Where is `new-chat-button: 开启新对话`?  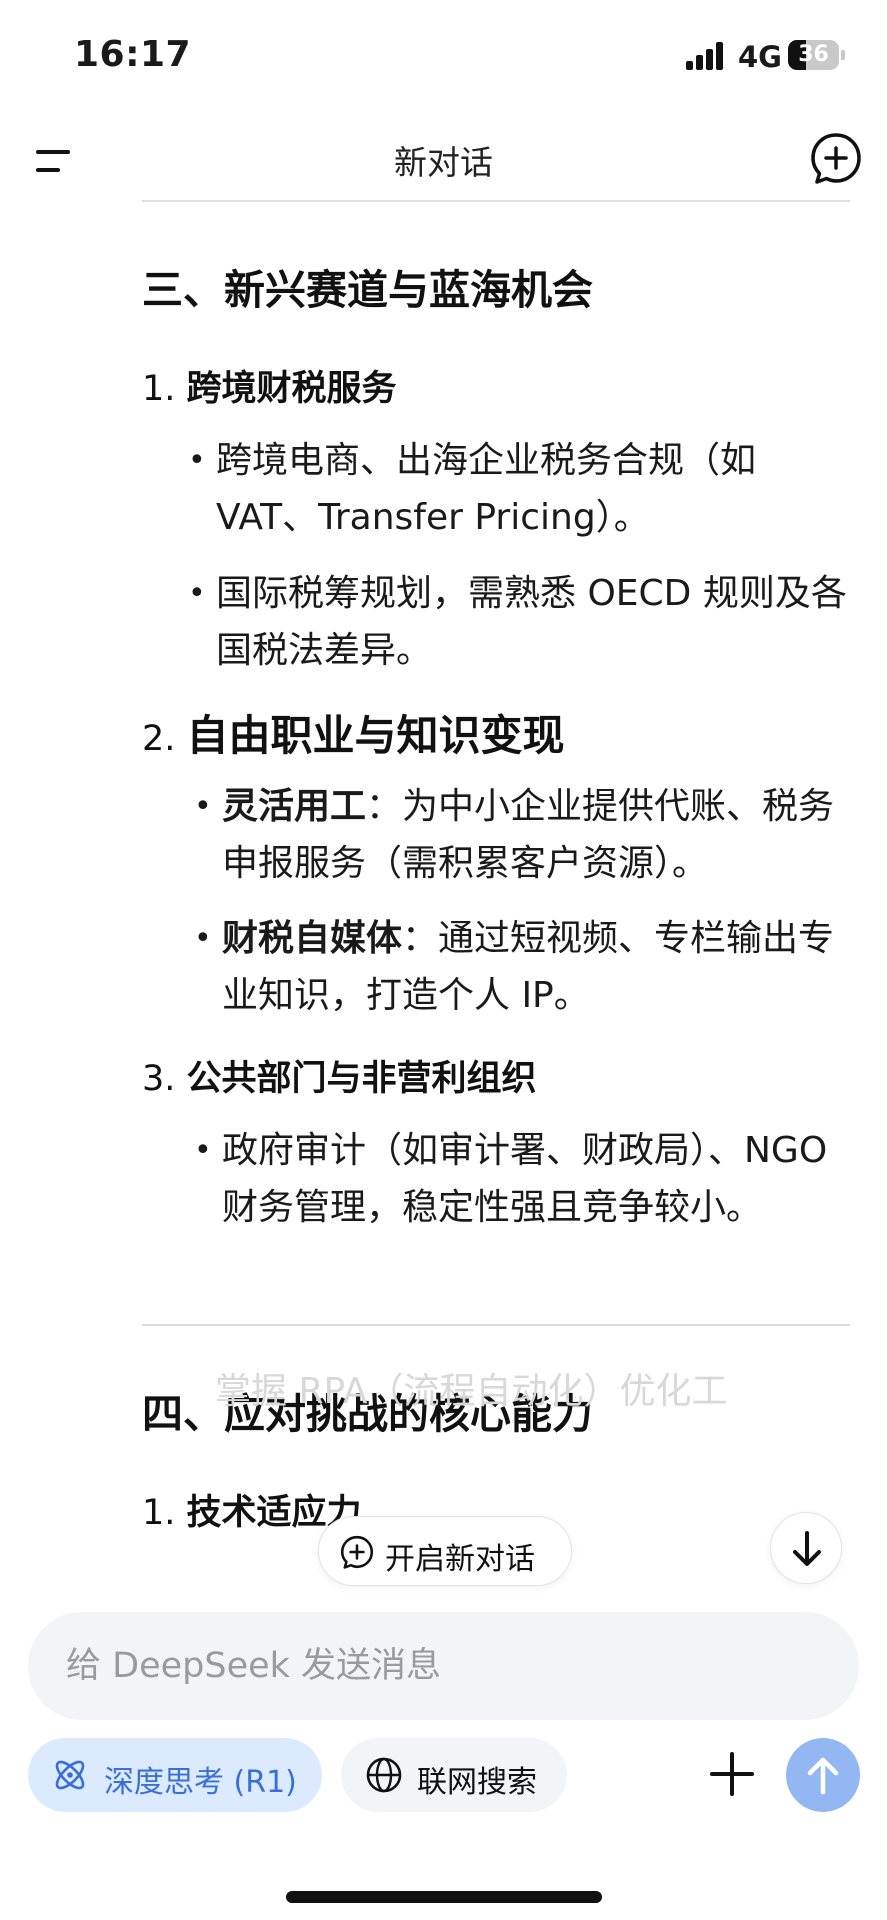
new-chat-button: 开启新对话 is located at coordinates (445, 1551).